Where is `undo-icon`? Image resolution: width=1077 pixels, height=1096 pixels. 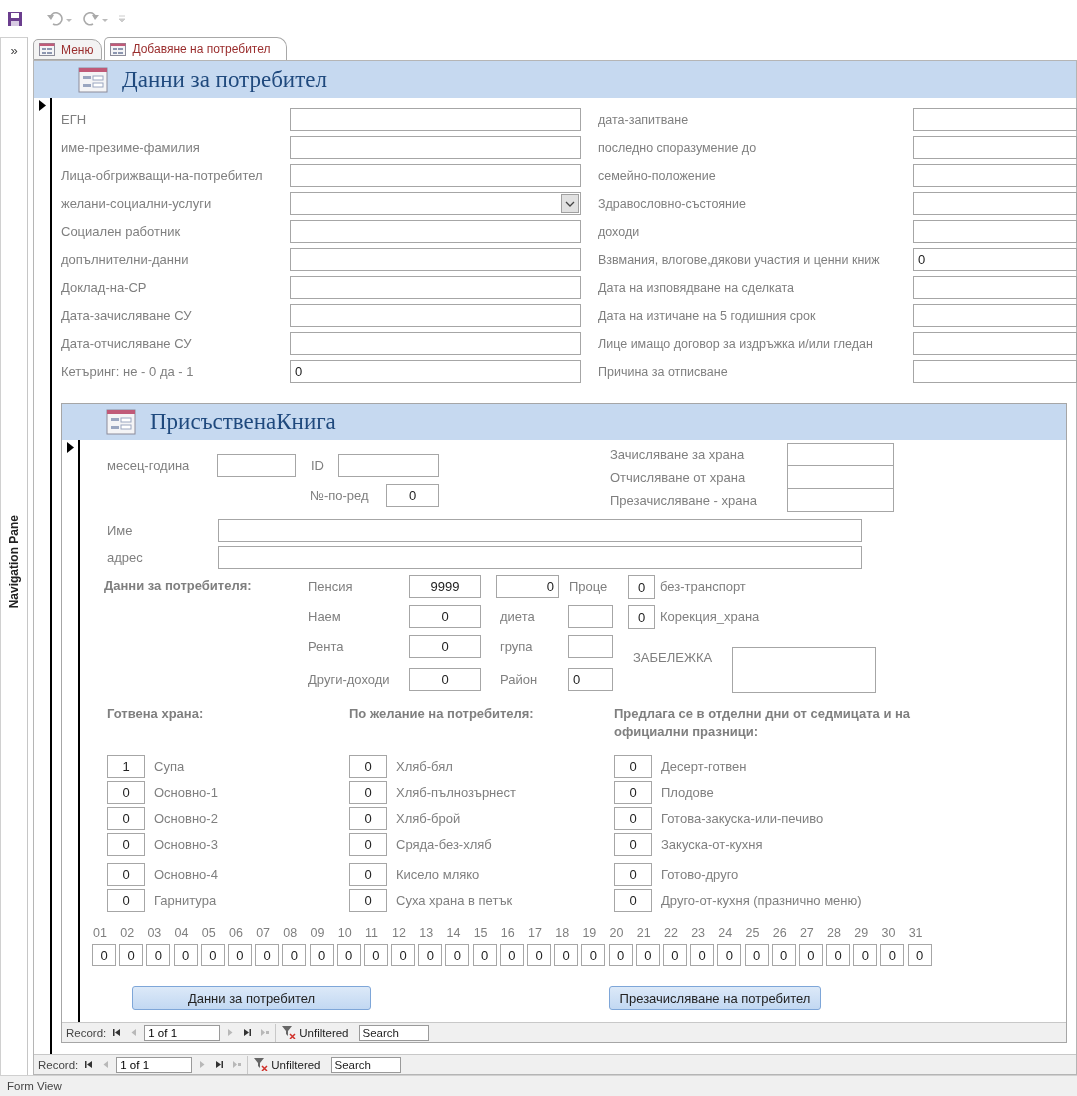 undo-icon is located at coordinates (60, 18).